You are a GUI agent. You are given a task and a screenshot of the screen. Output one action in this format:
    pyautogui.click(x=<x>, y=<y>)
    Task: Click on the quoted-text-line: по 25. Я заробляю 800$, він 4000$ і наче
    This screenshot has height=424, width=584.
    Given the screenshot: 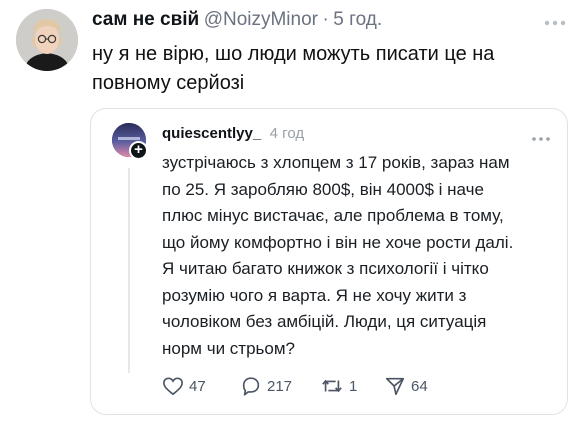 What is the action you would take?
    pyautogui.click(x=323, y=189)
    